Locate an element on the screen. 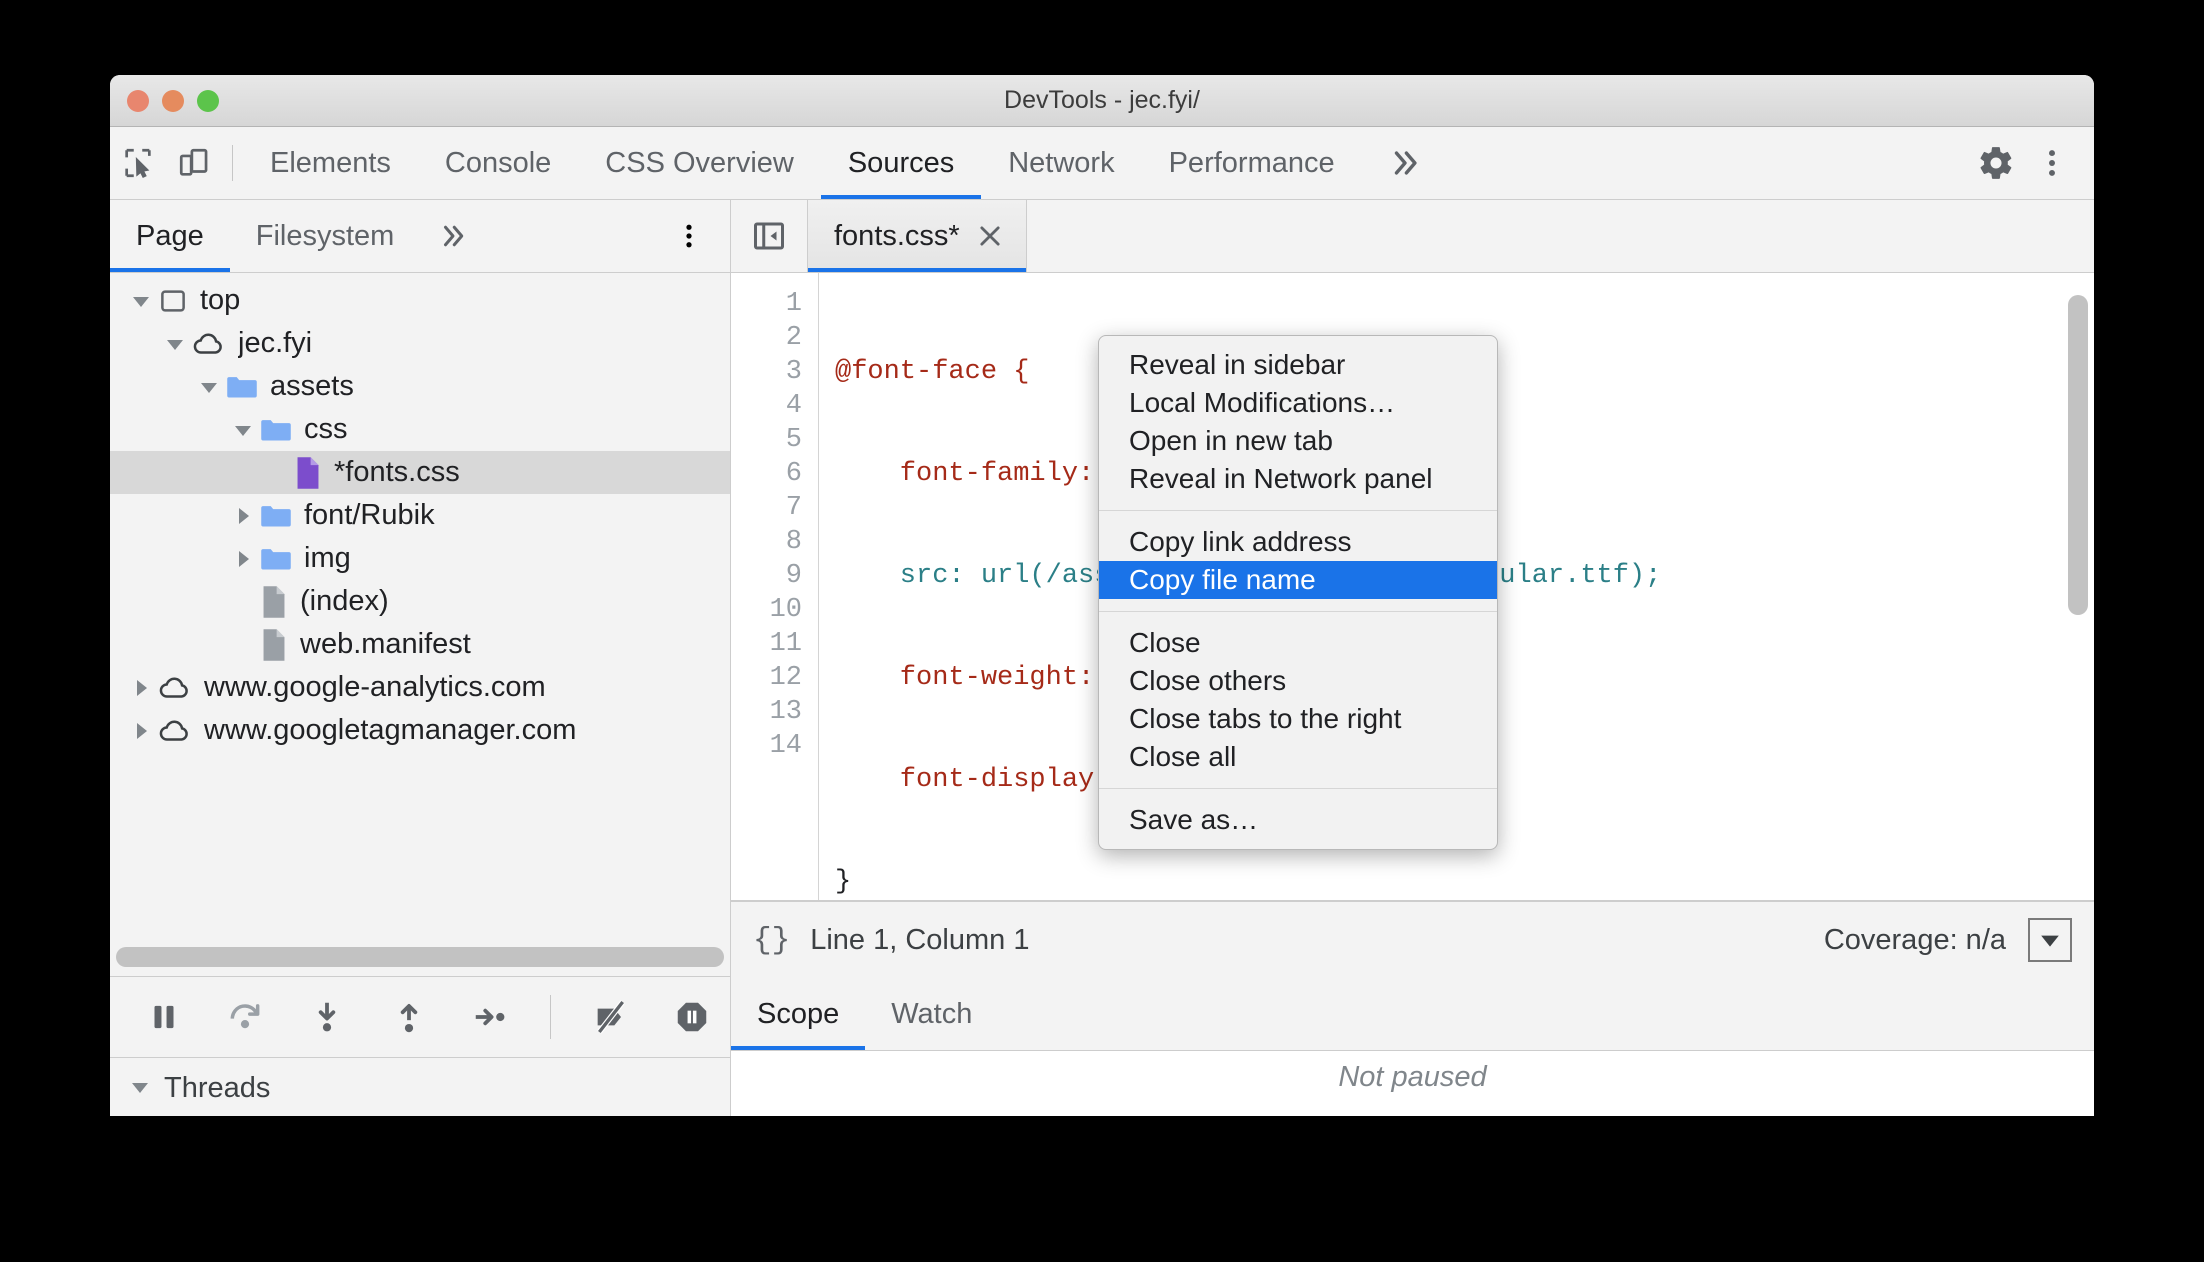 The image size is (2204, 1262). step-icon is located at coordinates (490, 1017).